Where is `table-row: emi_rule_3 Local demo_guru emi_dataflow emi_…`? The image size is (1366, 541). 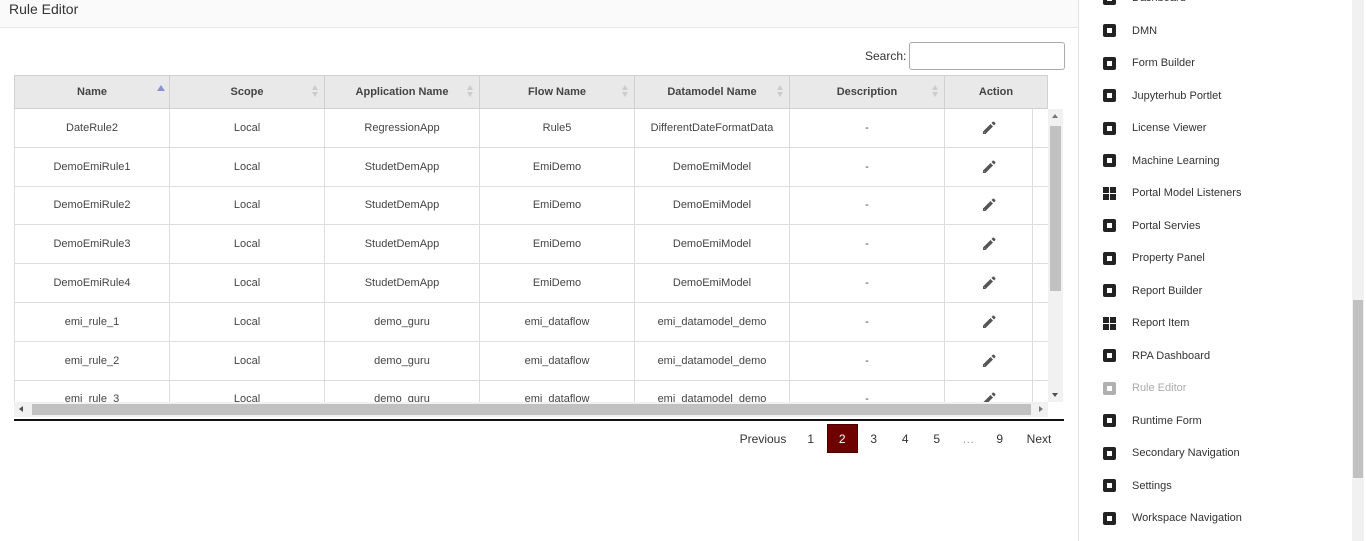
table-row: emi_rule_3 Local demo_guru emi_dataflow emi_… is located at coordinates (531, 391).